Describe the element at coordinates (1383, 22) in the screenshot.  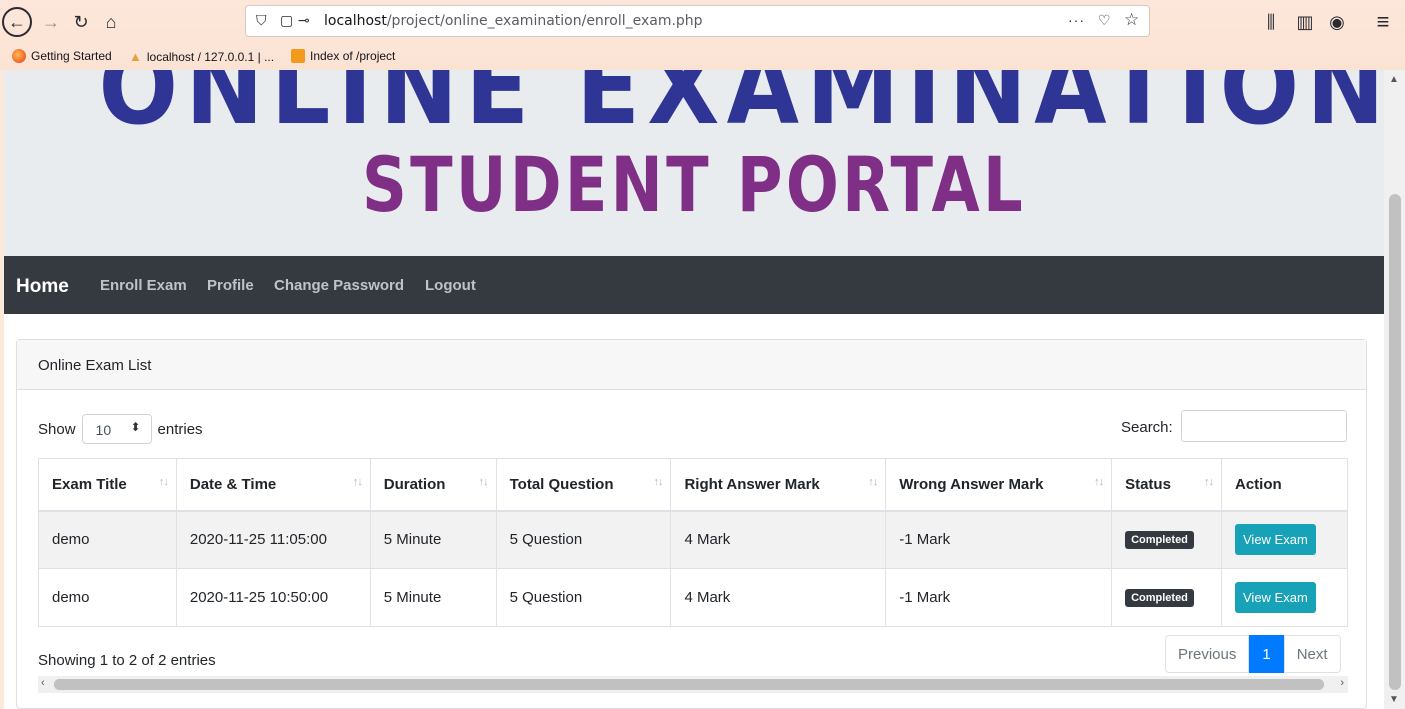
I see `menu-icon: ≡` at that location.